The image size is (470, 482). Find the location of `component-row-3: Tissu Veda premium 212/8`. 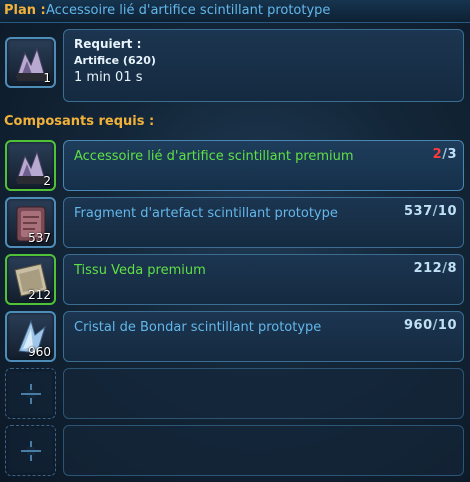

component-row-3: Tissu Veda premium 212/8 is located at coordinates (263, 279).